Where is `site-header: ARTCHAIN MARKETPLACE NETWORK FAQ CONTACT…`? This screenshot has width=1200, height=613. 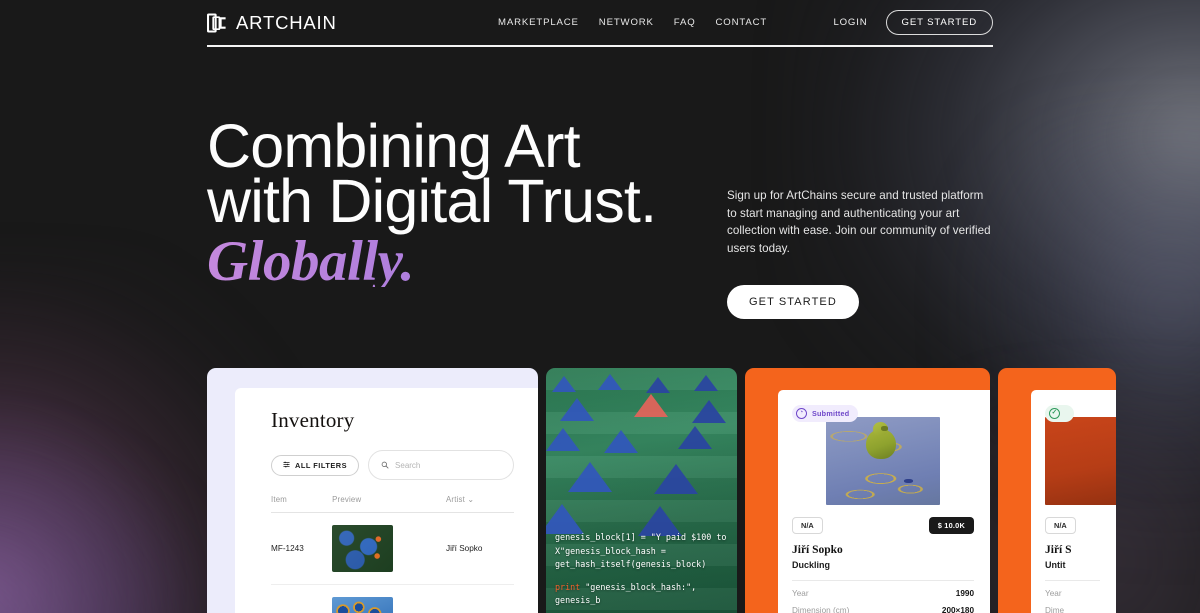
site-header: ARTCHAIN MARKETPLACE NETWORK FAQ CONTACT… is located at coordinates (599, 23).